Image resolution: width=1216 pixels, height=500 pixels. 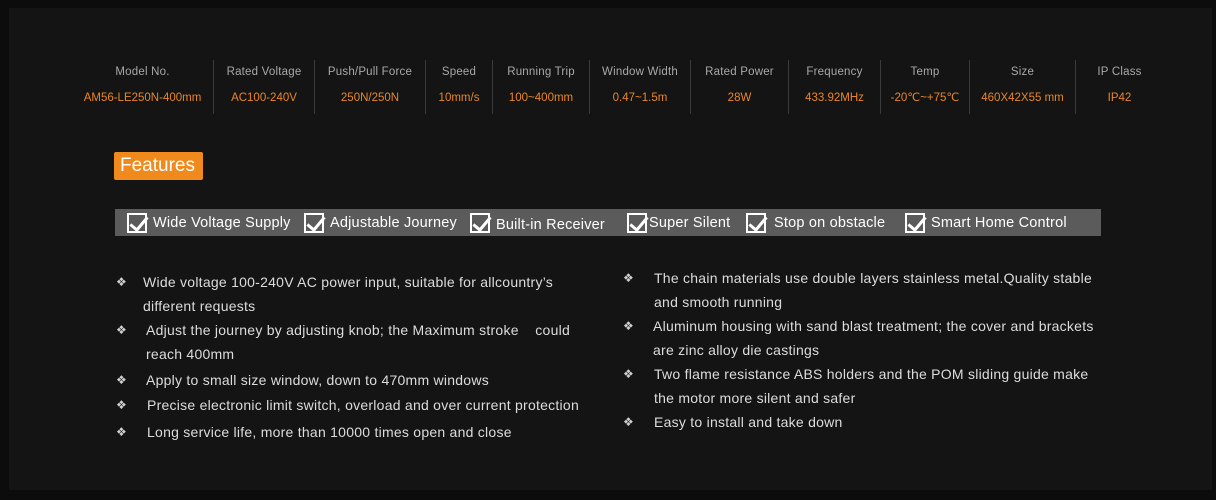 What do you see at coordinates (142, 87) in the screenshot?
I see `spec-model-no: Model No. AM56-LE250N-400mm` at bounding box center [142, 87].